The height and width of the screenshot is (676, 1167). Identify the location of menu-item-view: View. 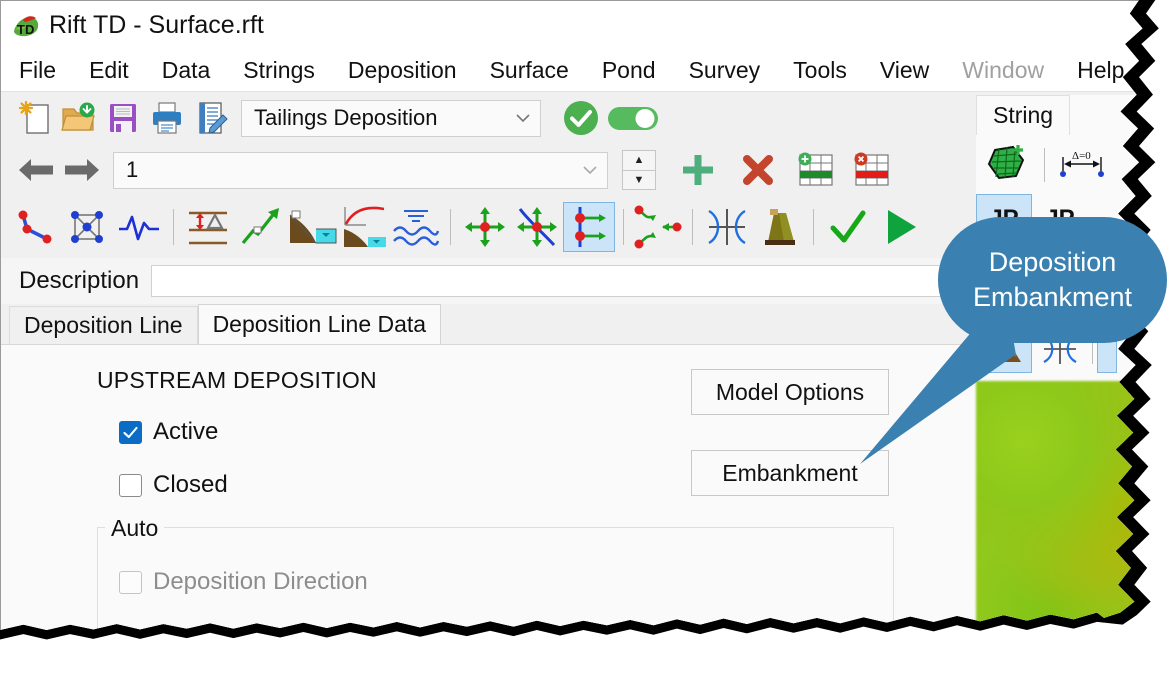
(904, 70).